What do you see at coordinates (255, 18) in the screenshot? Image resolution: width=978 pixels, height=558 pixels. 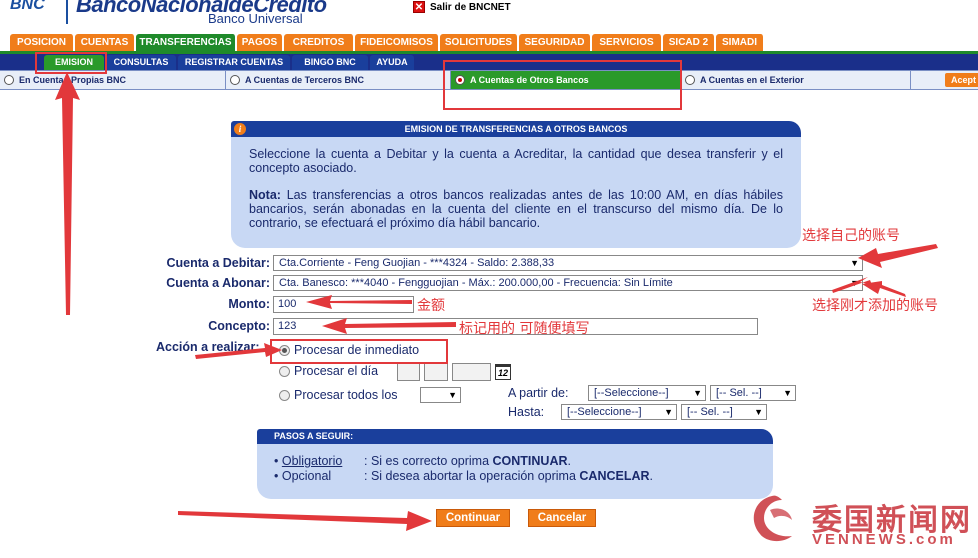 I see `bank-subtitle: Banco Universal` at bounding box center [255, 18].